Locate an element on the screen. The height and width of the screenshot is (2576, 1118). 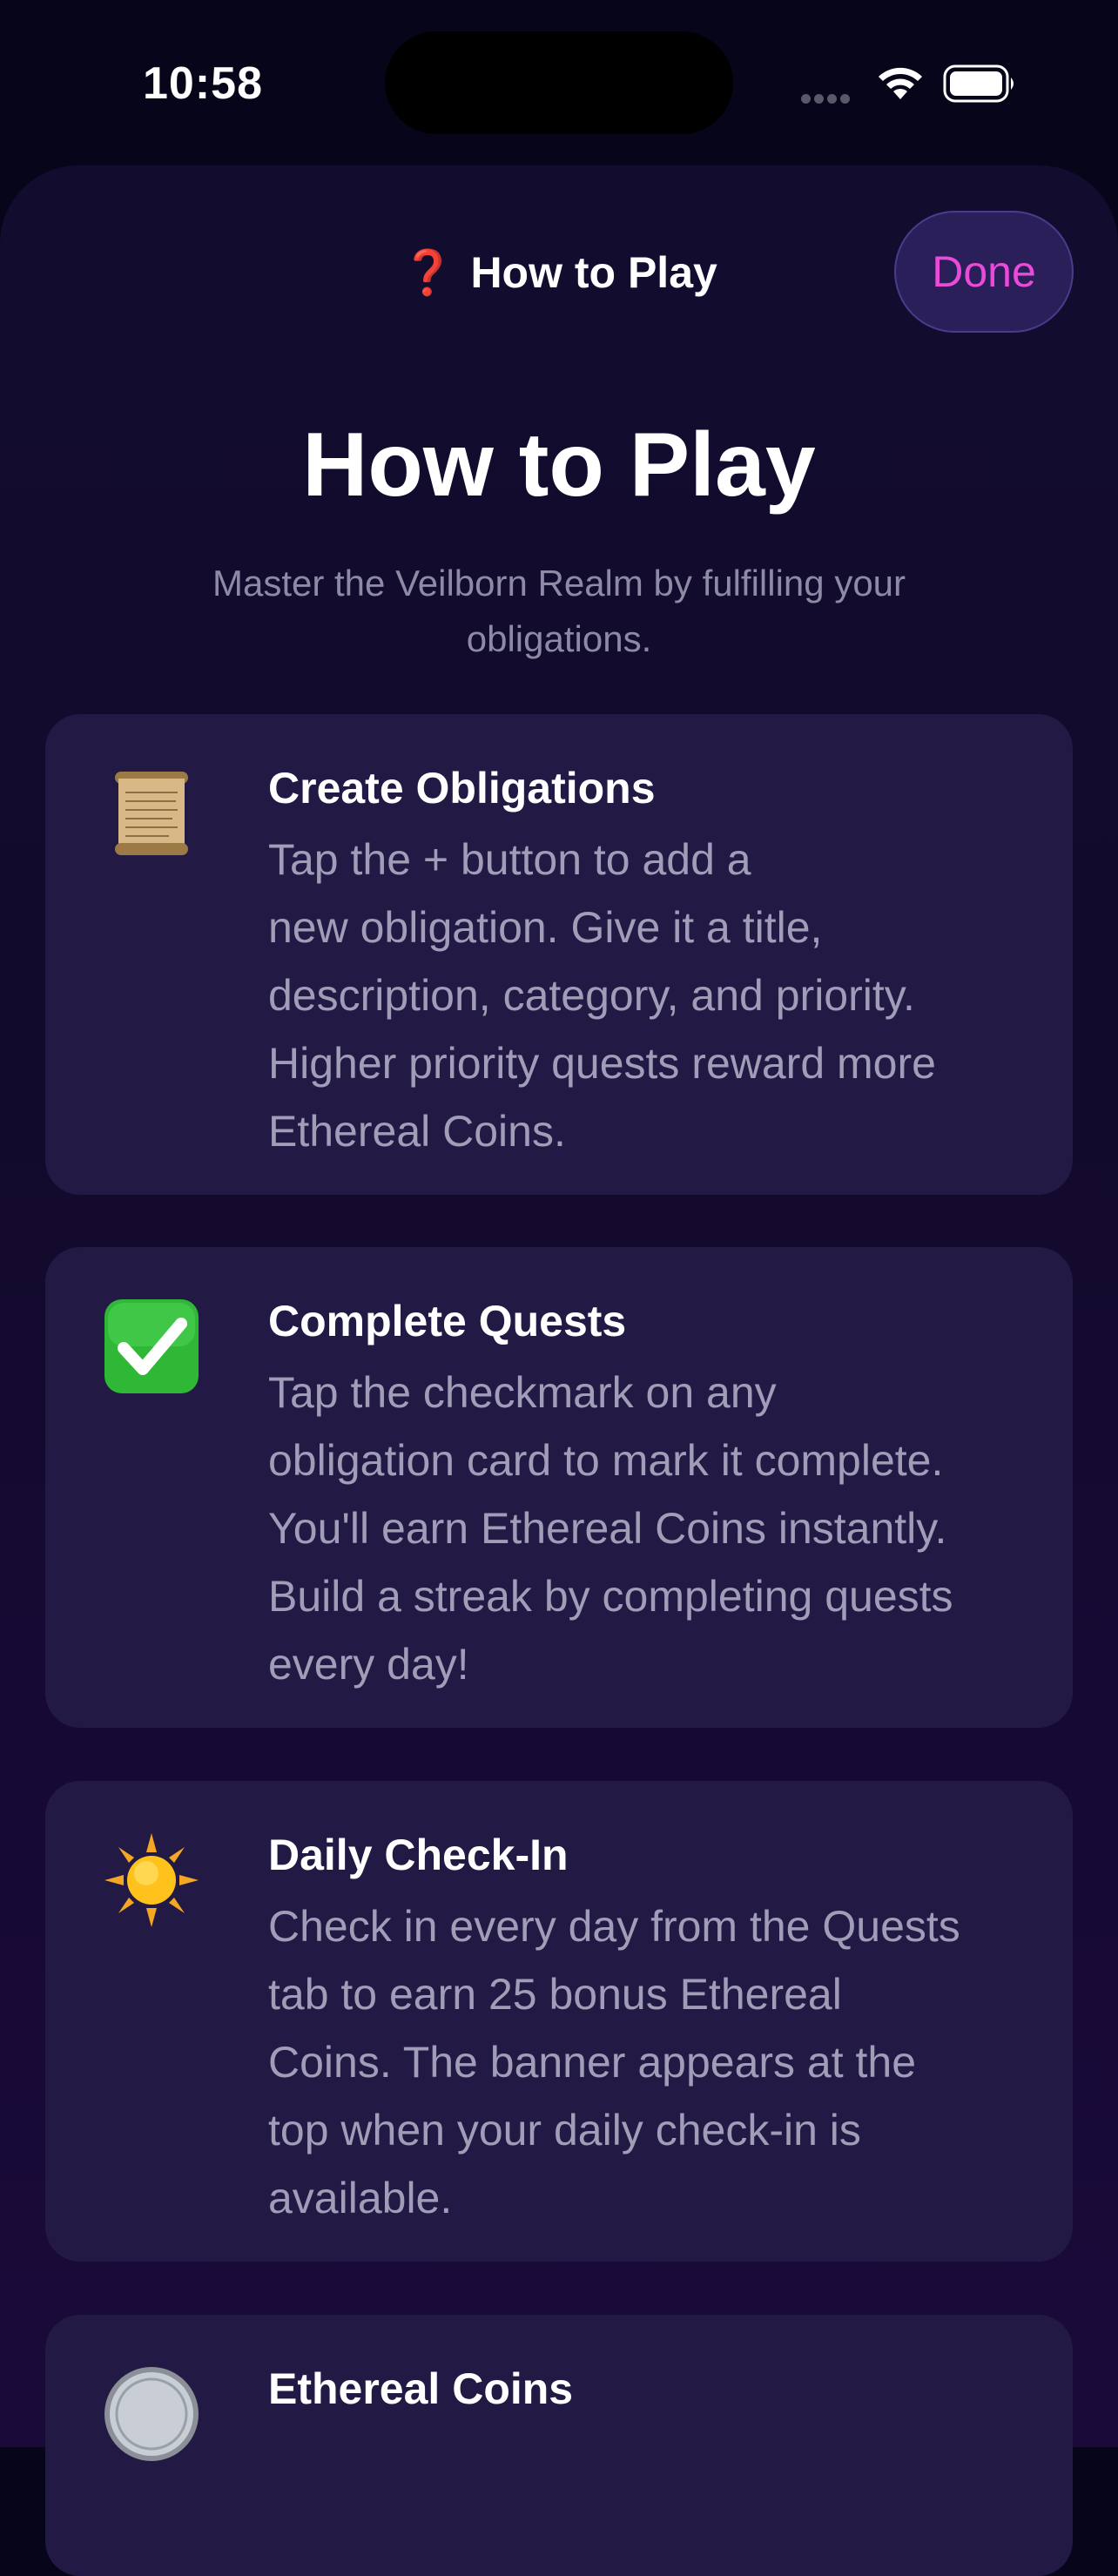
card-title: Complete Quests is located at coordinates (447, 1321).